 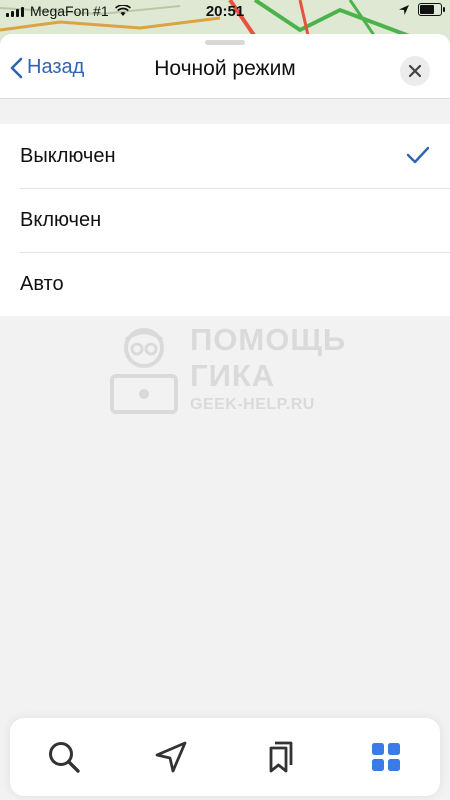 I want to click on sheet-grabber, so click(x=225, y=42).